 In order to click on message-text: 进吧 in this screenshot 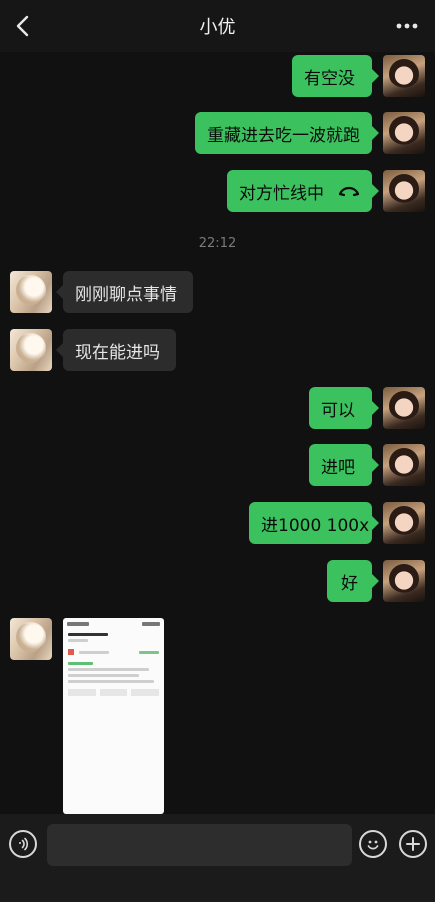, I will do `click(338, 467)`.